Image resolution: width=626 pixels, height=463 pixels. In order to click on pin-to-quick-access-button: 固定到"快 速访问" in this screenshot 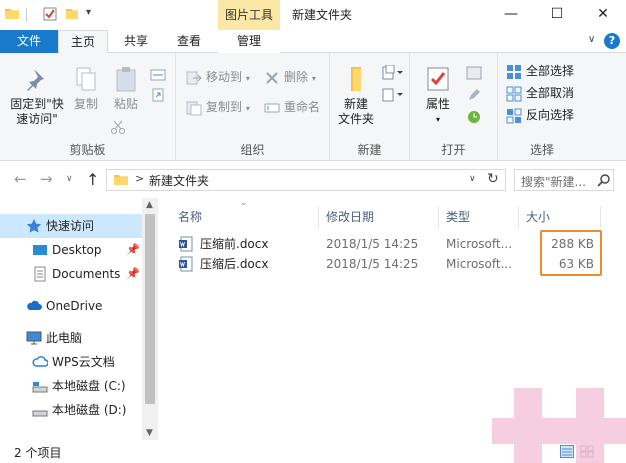, I will do `click(37, 96)`.